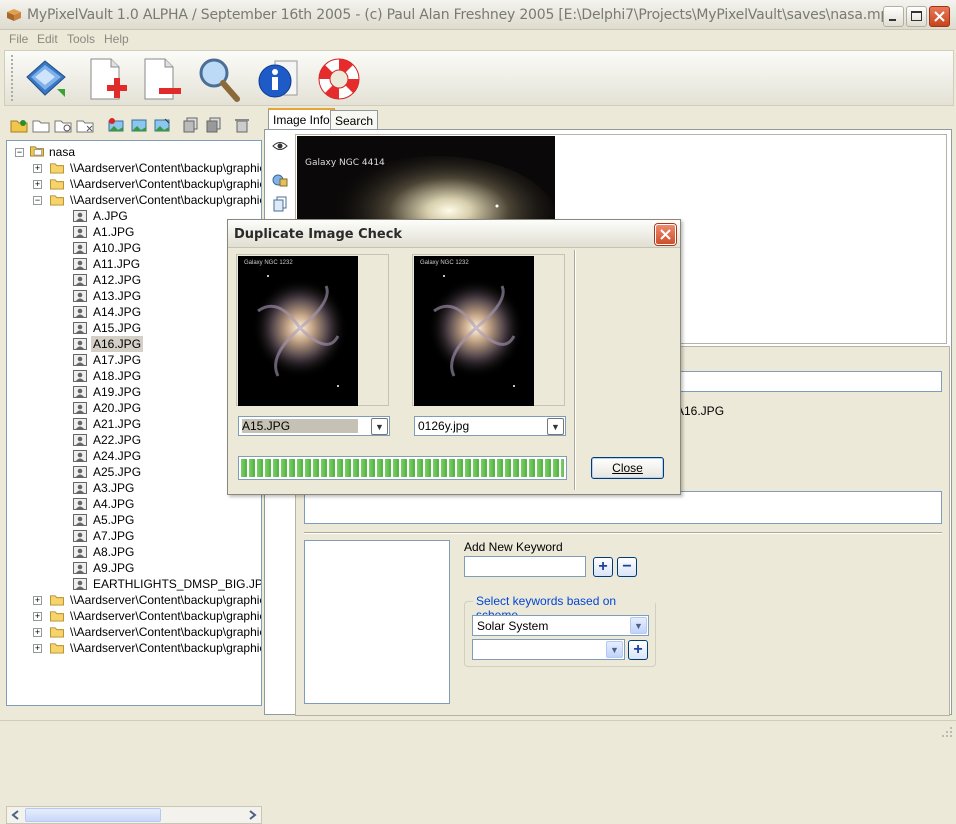 The width and height of the screenshot is (956, 824). Describe the element at coordinates (340, 79) in the screenshot. I see `help-button` at that location.